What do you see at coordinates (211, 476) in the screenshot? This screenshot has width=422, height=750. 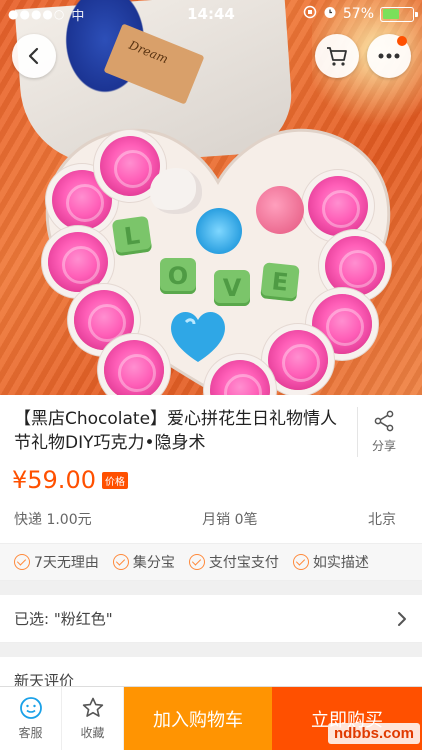 I see `price-row: ¥59.00 价格` at bounding box center [211, 476].